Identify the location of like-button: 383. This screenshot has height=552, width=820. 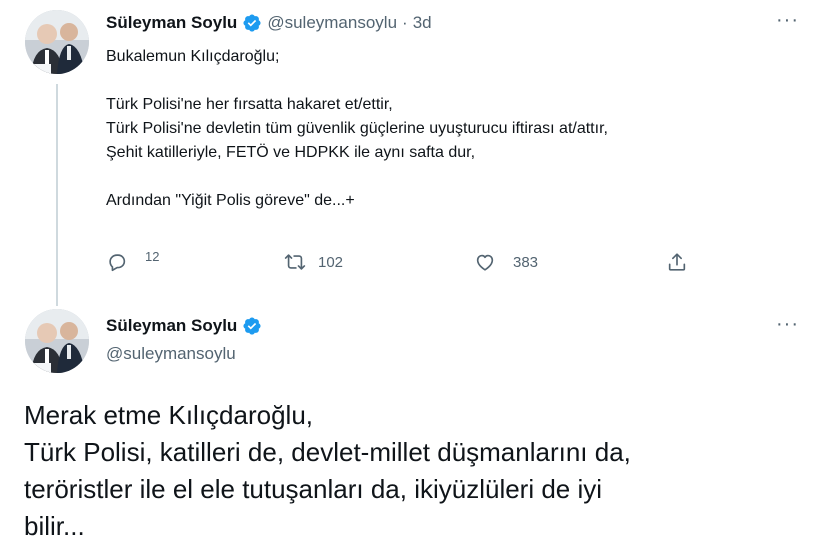
(506, 262).